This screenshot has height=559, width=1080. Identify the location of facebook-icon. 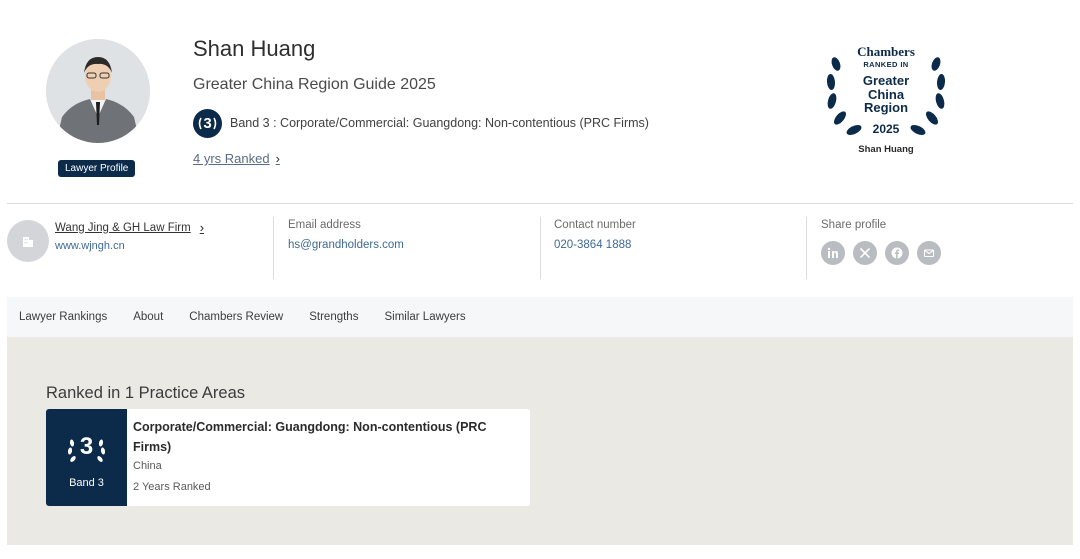
(897, 253).